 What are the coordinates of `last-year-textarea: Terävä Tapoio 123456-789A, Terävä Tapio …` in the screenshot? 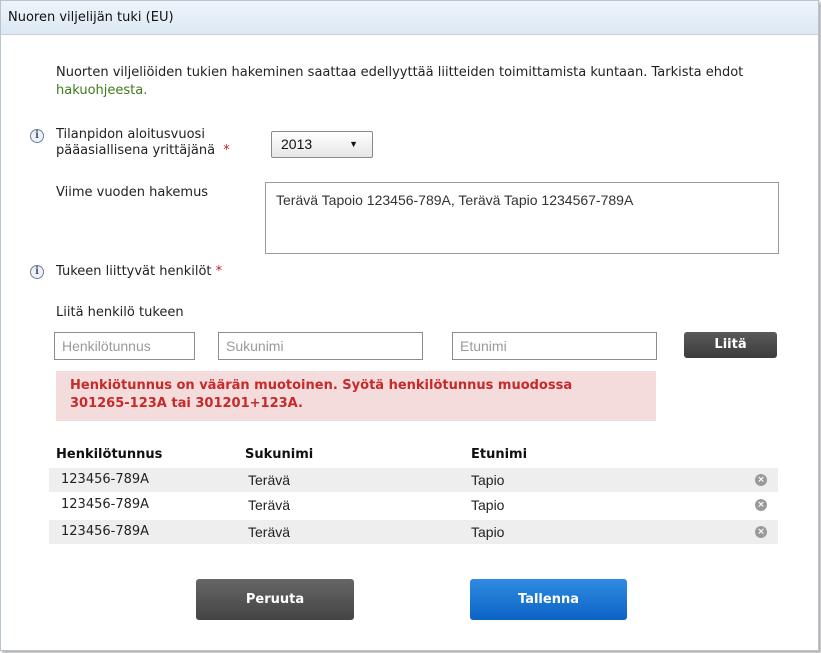 It's located at (522, 218).